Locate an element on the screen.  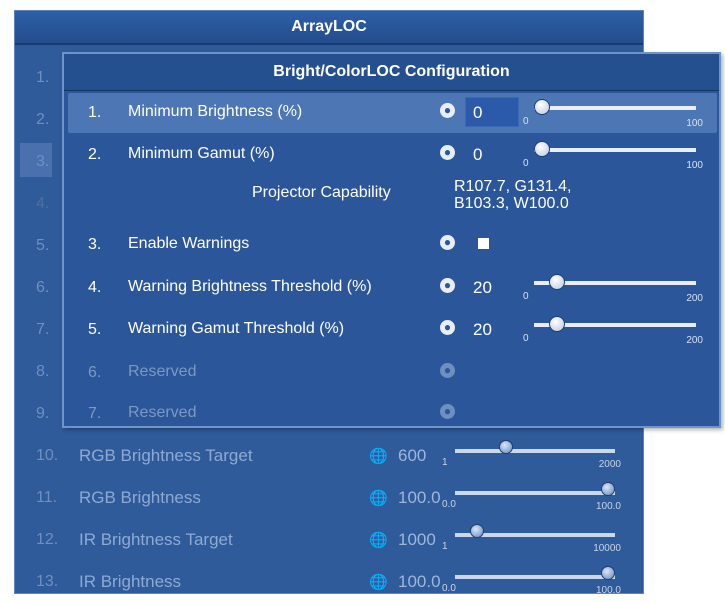
bg-row-ir-brightness: 13. IR Brightness 🌐 100.0 0.0 100.0 is located at coordinates (329, 582).